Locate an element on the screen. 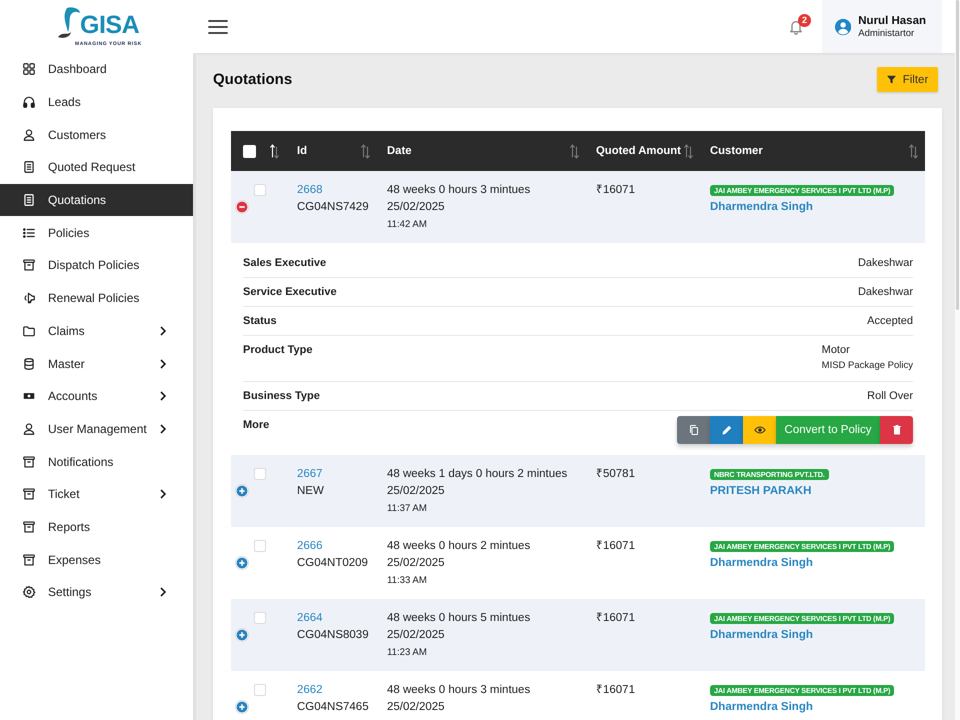  collapse-icon is located at coordinates (242, 207).